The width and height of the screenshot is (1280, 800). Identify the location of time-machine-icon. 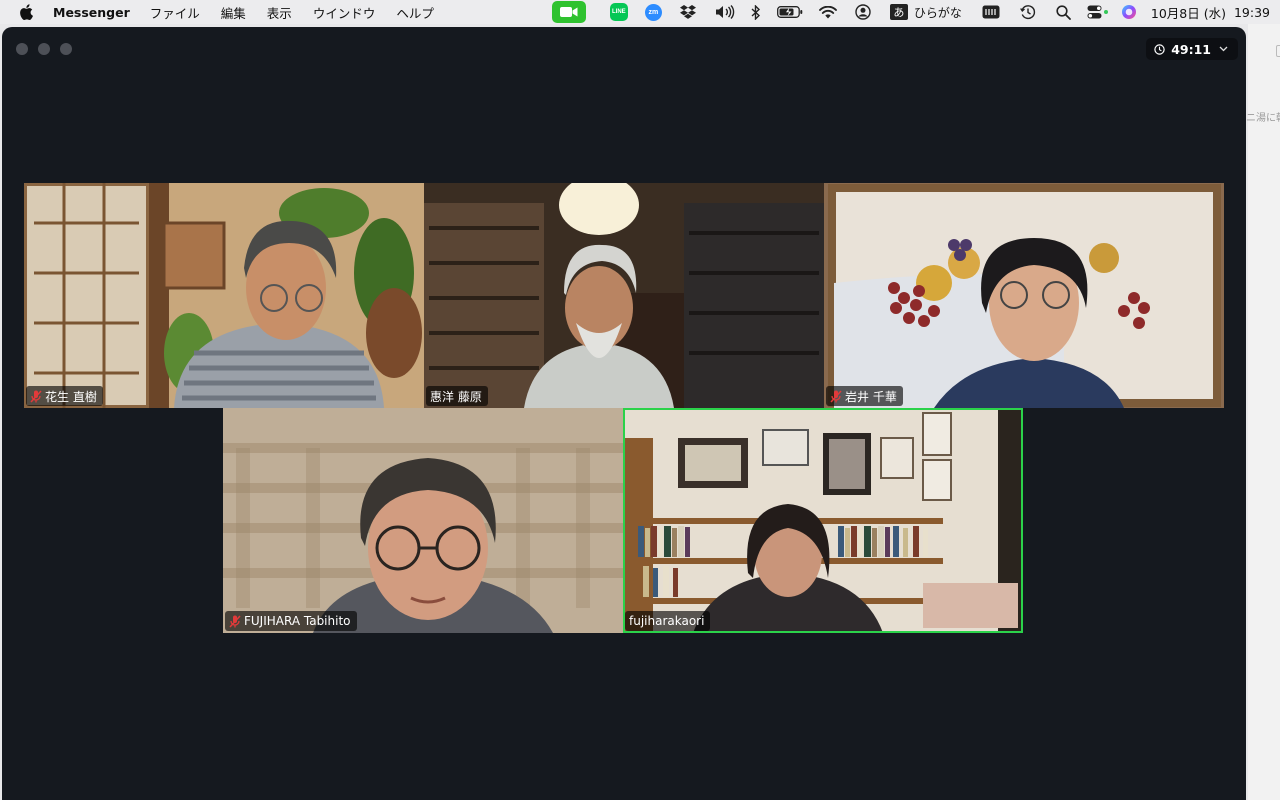
(1028, 12).